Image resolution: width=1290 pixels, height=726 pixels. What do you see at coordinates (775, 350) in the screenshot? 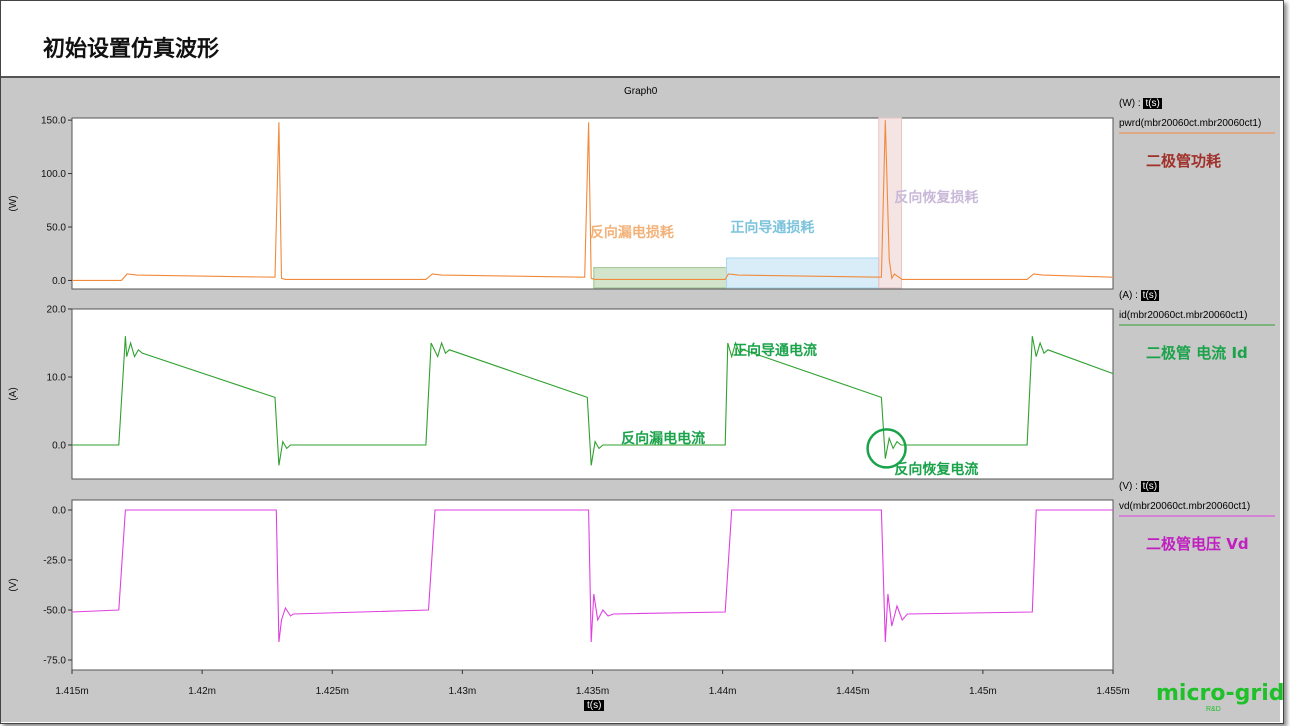
I see `annotation-label: 正向导通电流` at bounding box center [775, 350].